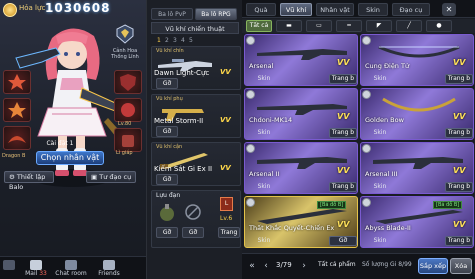 This screenshot has width=475, height=279. Describe the element at coordinates (449, 9) in the screenshot. I see `close-icon: ✕` at that location.